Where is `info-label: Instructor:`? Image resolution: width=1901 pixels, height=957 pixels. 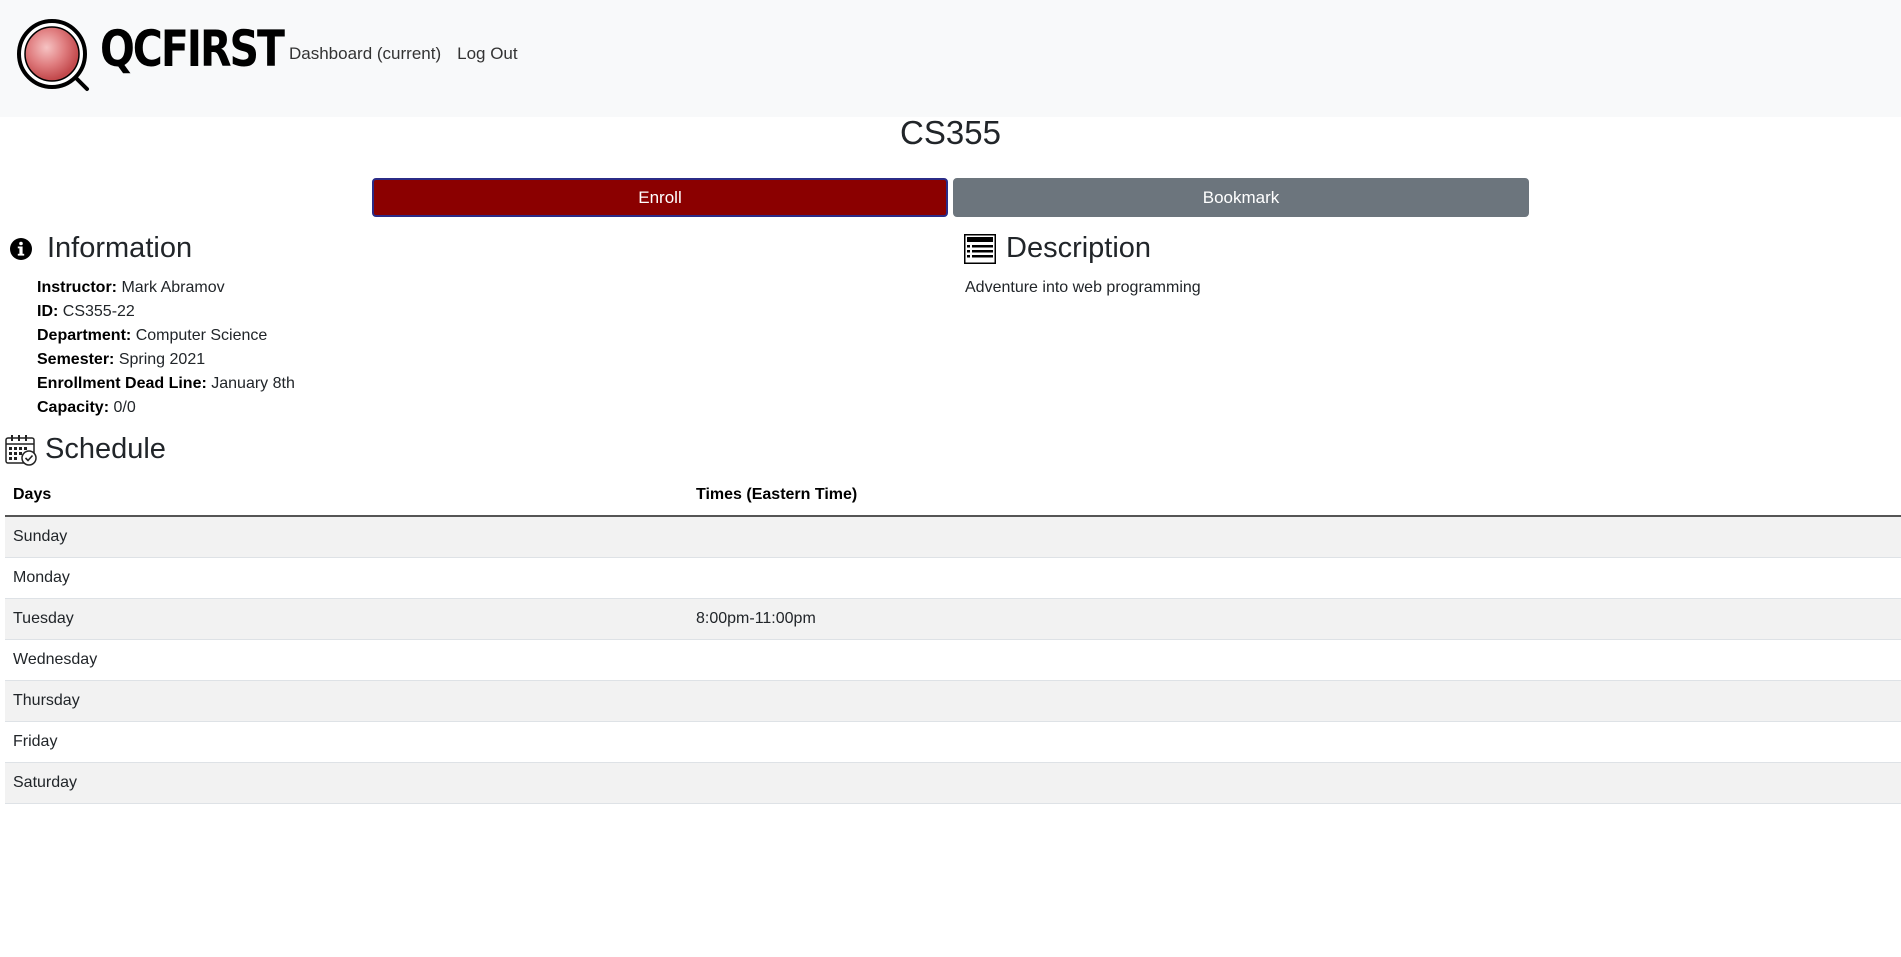 info-label: Instructor: is located at coordinates (77, 287).